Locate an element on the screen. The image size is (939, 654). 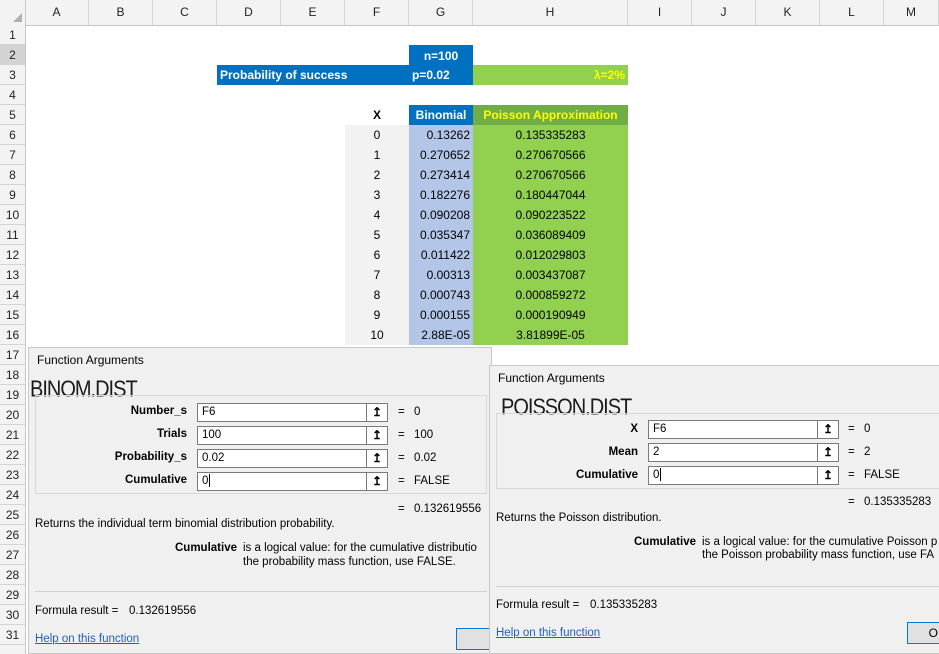
cell-poisson-value: 0.003437087 is located at coordinates (550, 275).